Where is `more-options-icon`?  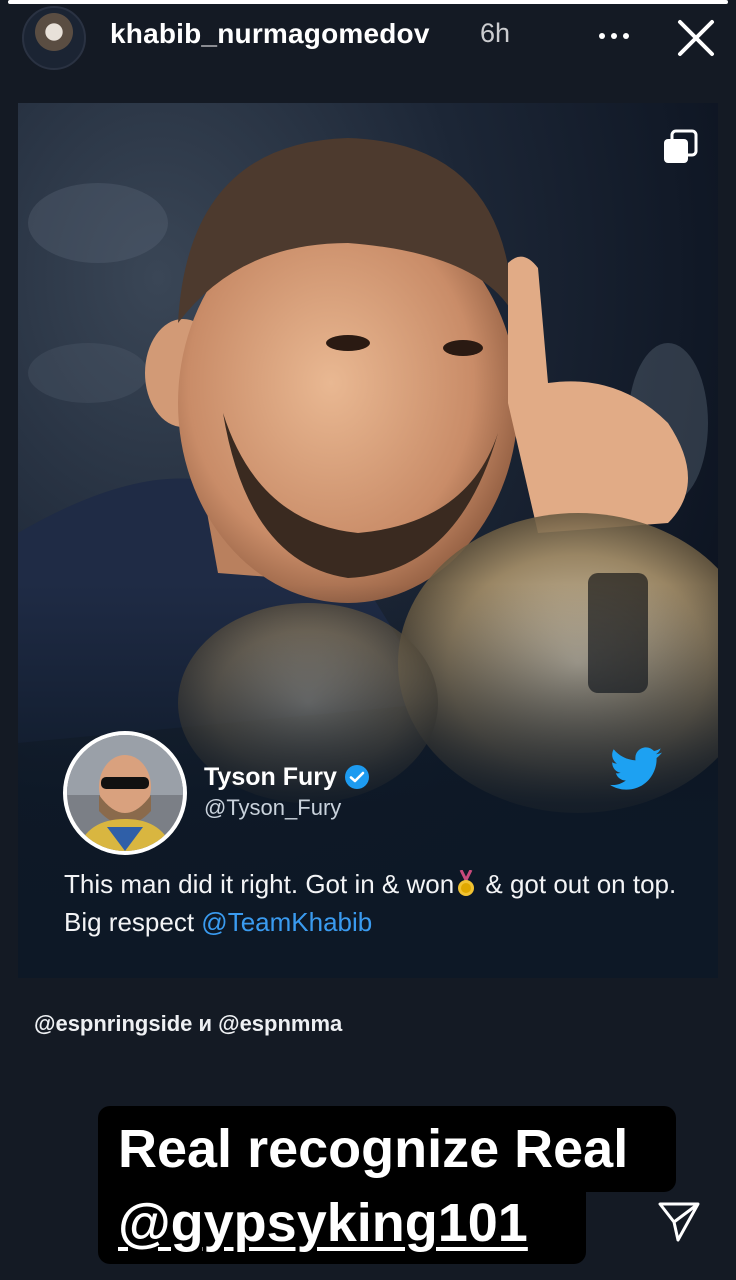
more-options-icon is located at coordinates (618, 38).